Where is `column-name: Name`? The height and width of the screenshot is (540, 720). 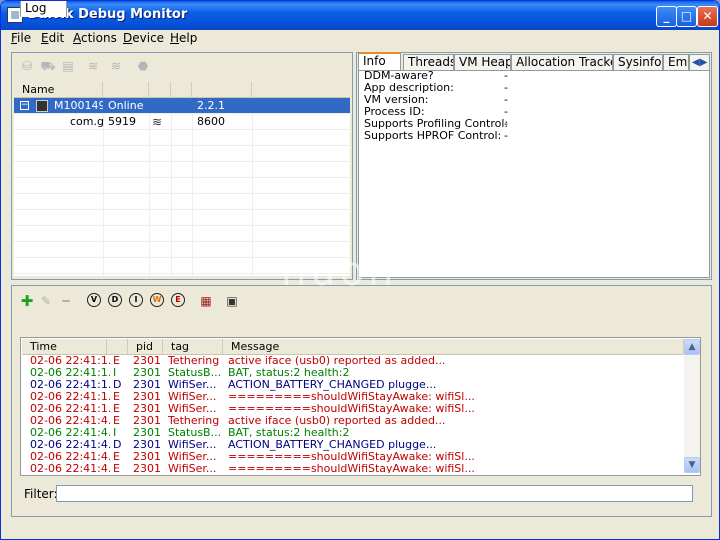 column-name: Name is located at coordinates (58, 90).